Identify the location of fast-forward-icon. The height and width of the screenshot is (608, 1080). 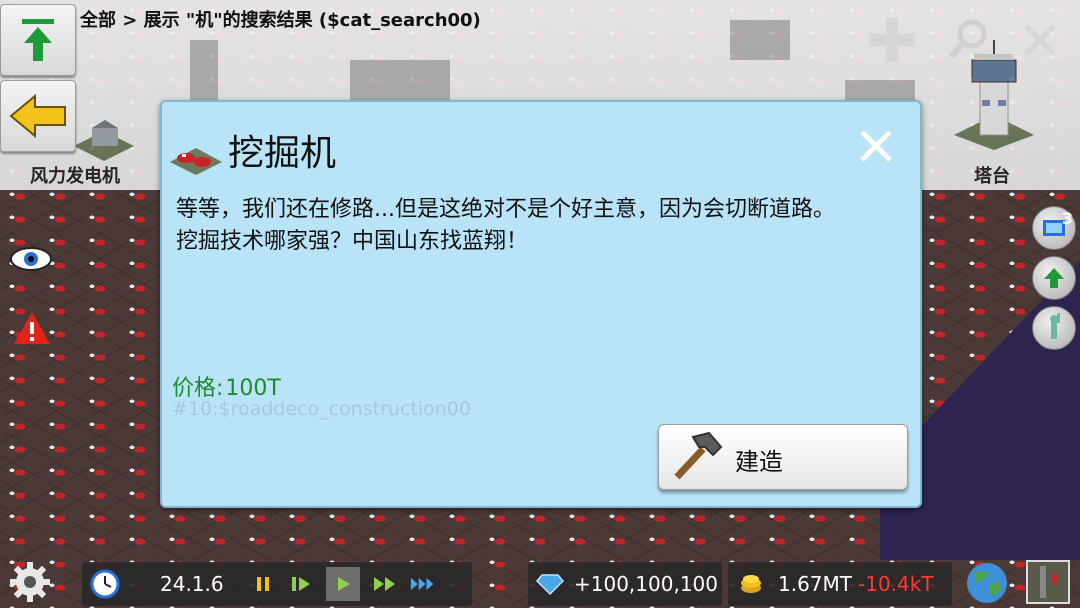
(384, 584).